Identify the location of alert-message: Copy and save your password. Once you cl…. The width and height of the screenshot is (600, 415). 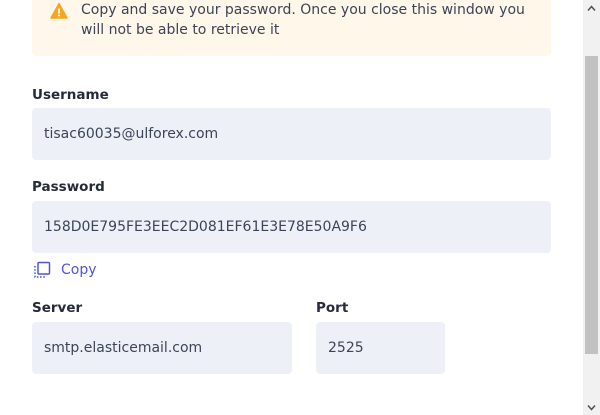
(303, 20).